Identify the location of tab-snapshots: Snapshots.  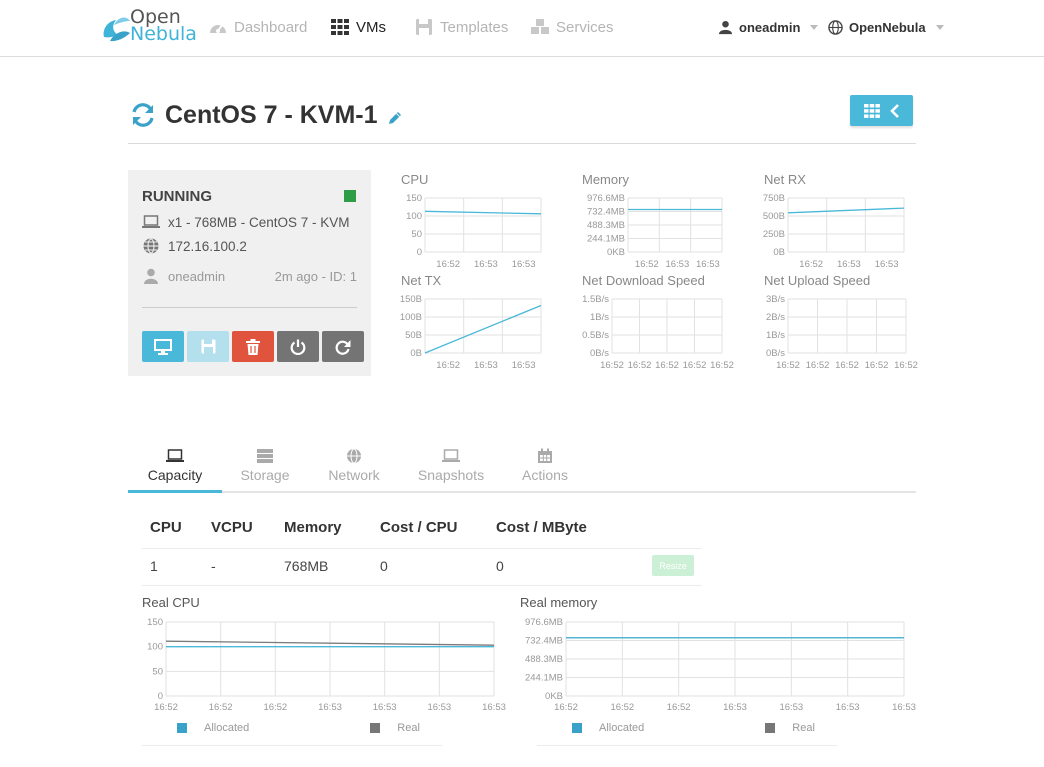
(451, 469).